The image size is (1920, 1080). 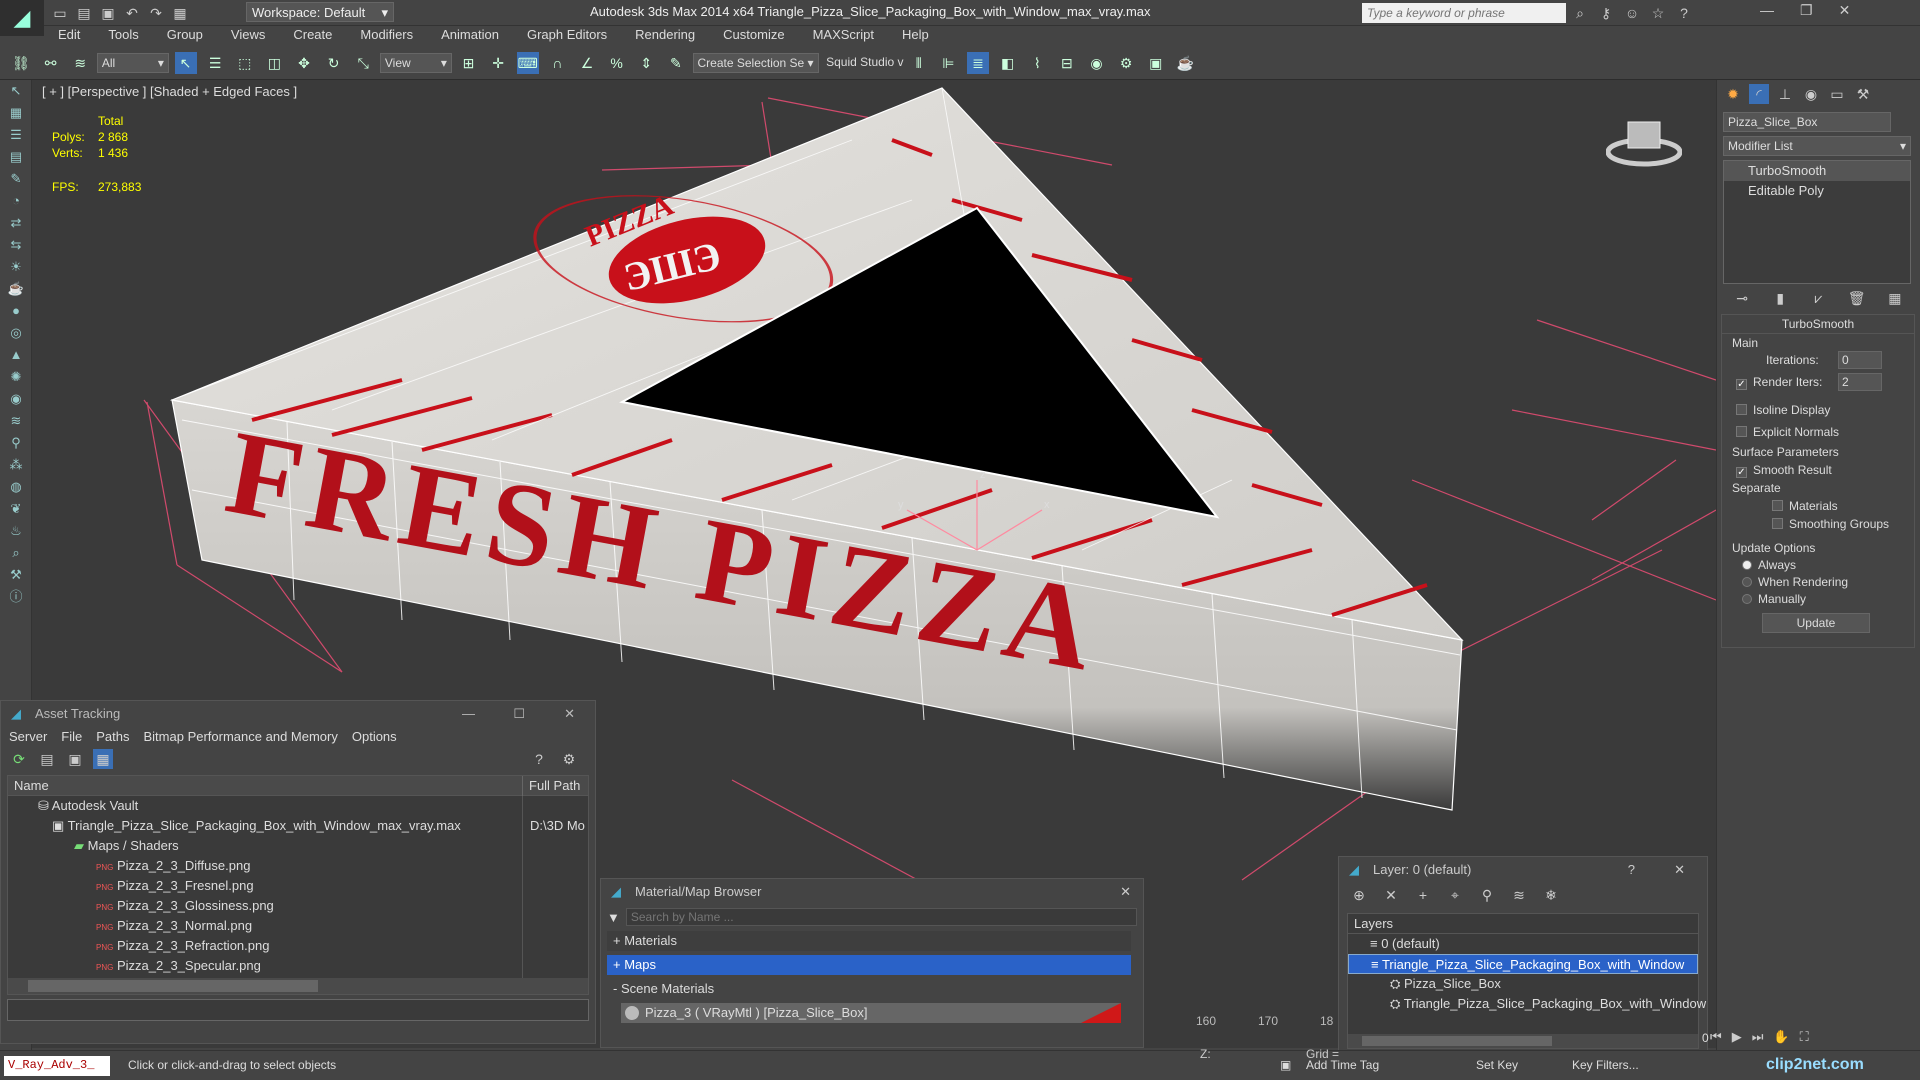 What do you see at coordinates (156, 13) in the screenshot?
I see `redo-icon: ↷` at bounding box center [156, 13].